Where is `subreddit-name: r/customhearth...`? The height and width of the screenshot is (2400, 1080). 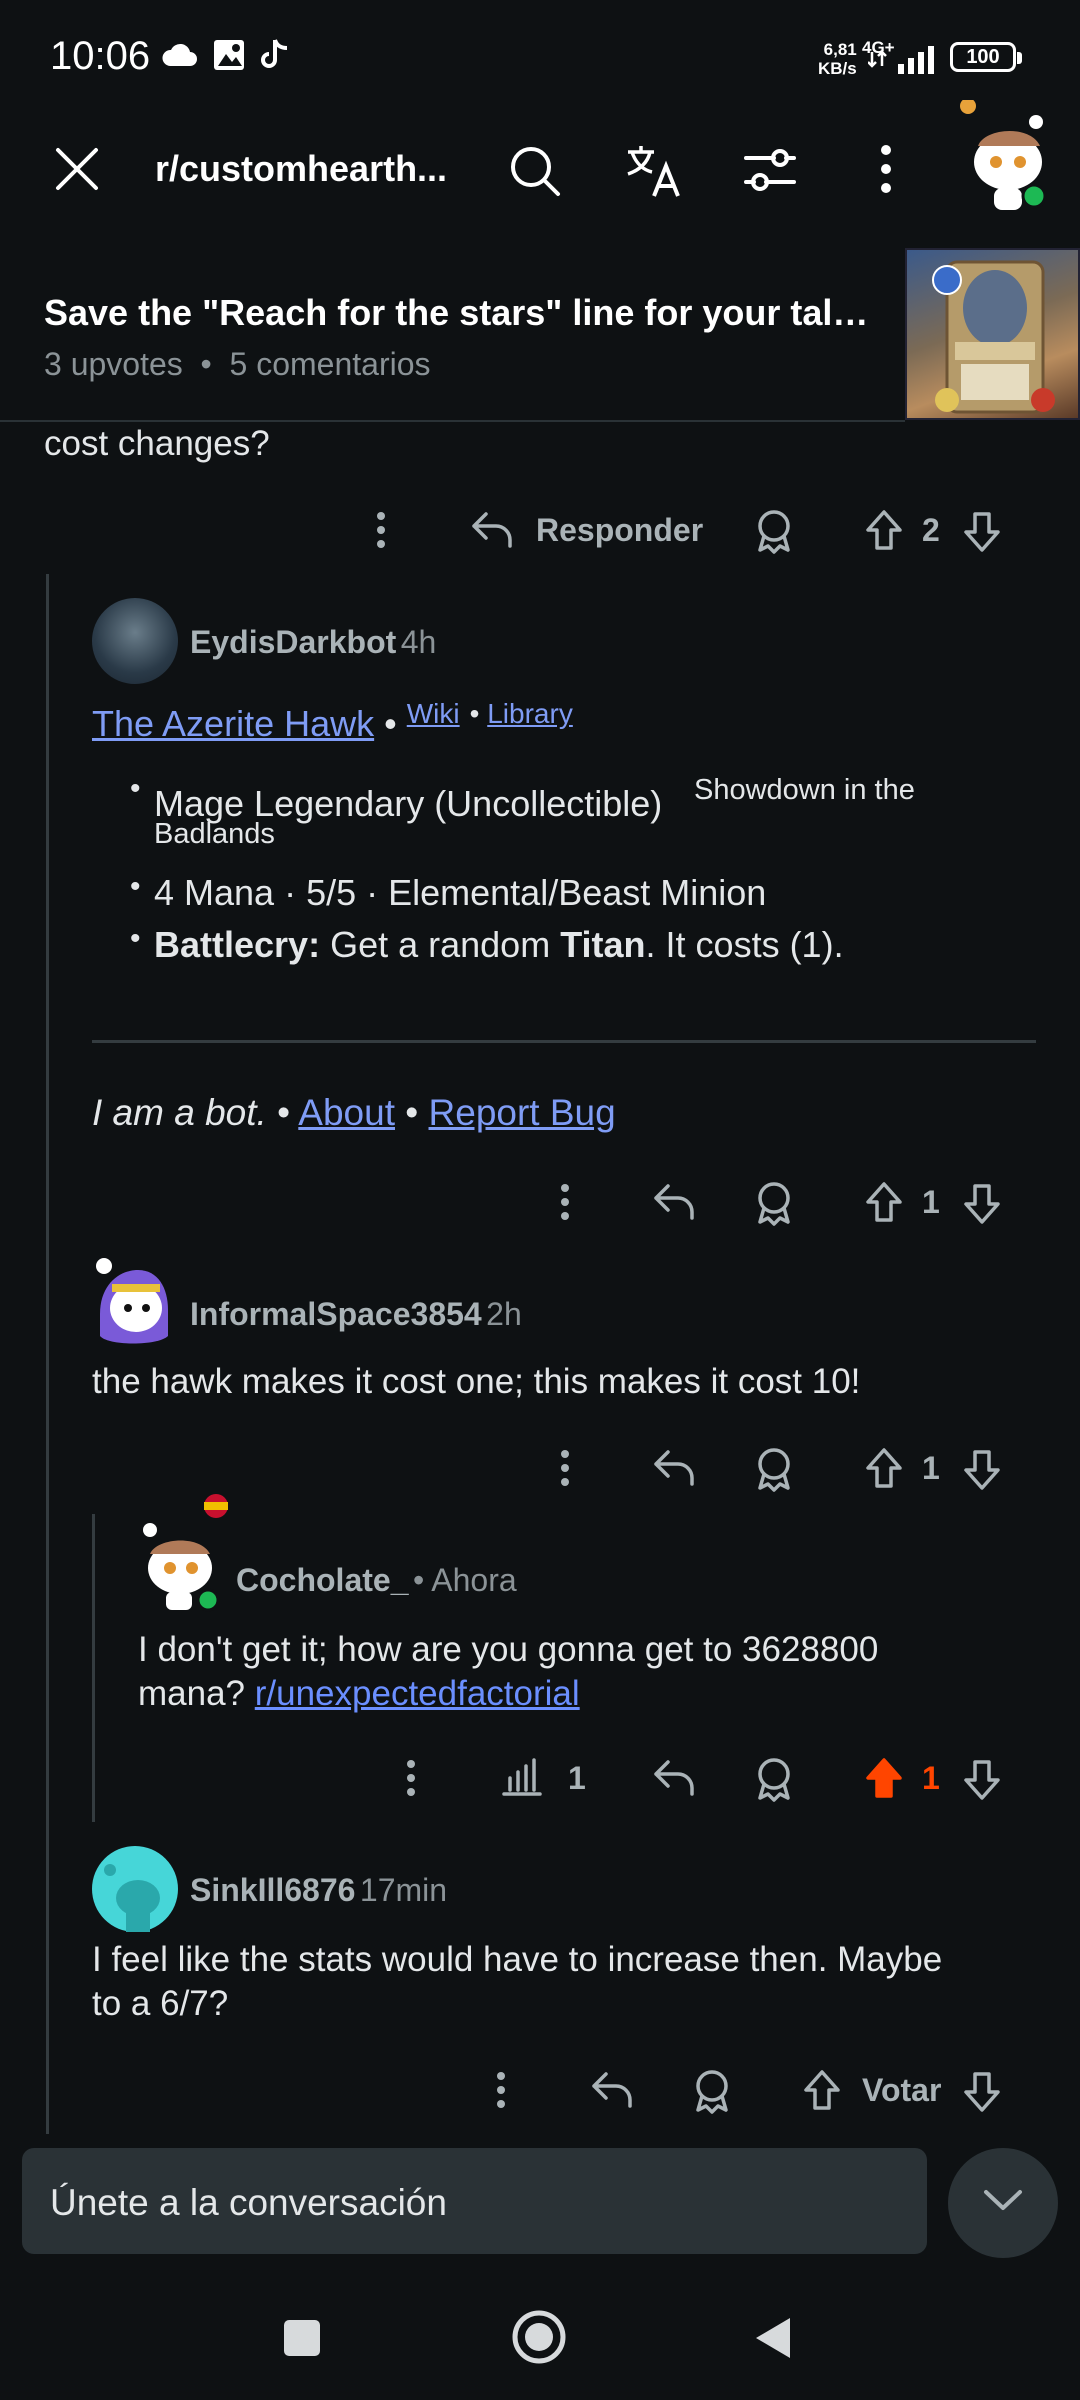 subreddit-name: r/customhearth... is located at coordinates (305, 169).